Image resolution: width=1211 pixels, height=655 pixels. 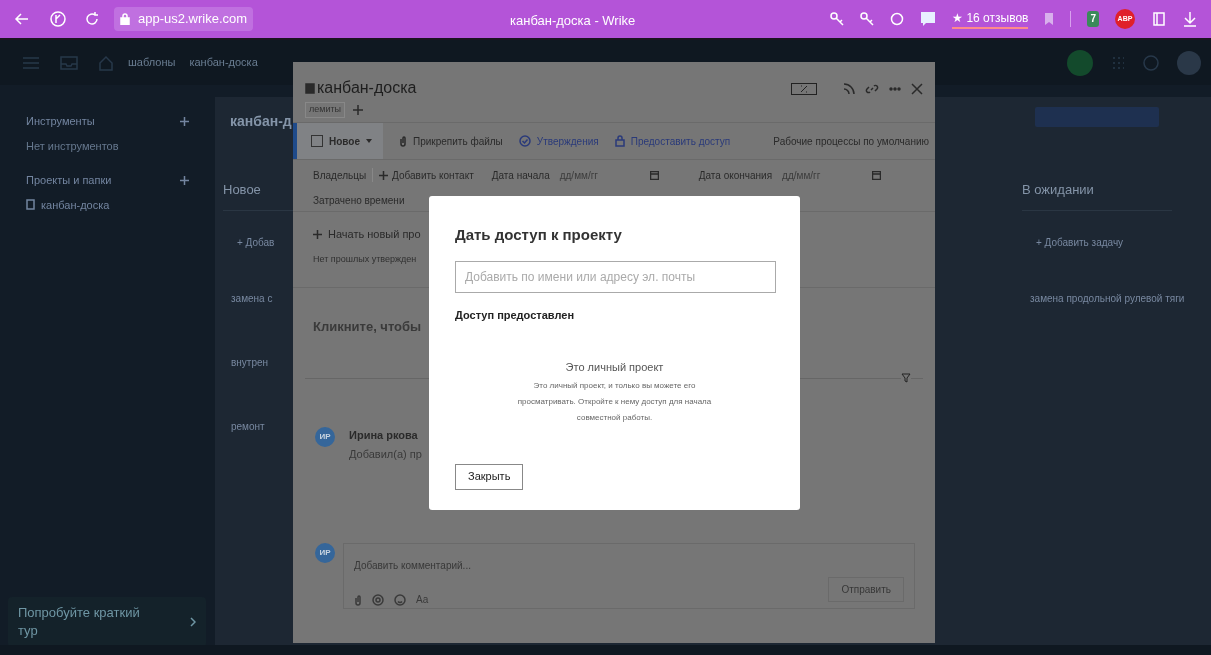 I want to click on dialog-title: Дать доступ к проекту, so click(x=539, y=235).